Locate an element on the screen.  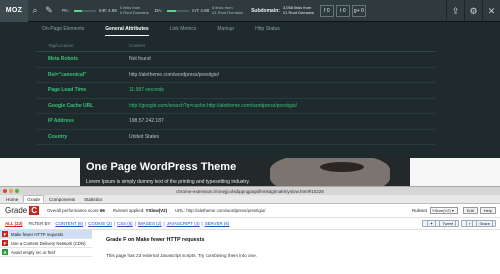
metric-da-links-2: 21 Root Domains is located at coordinates (228, 12).